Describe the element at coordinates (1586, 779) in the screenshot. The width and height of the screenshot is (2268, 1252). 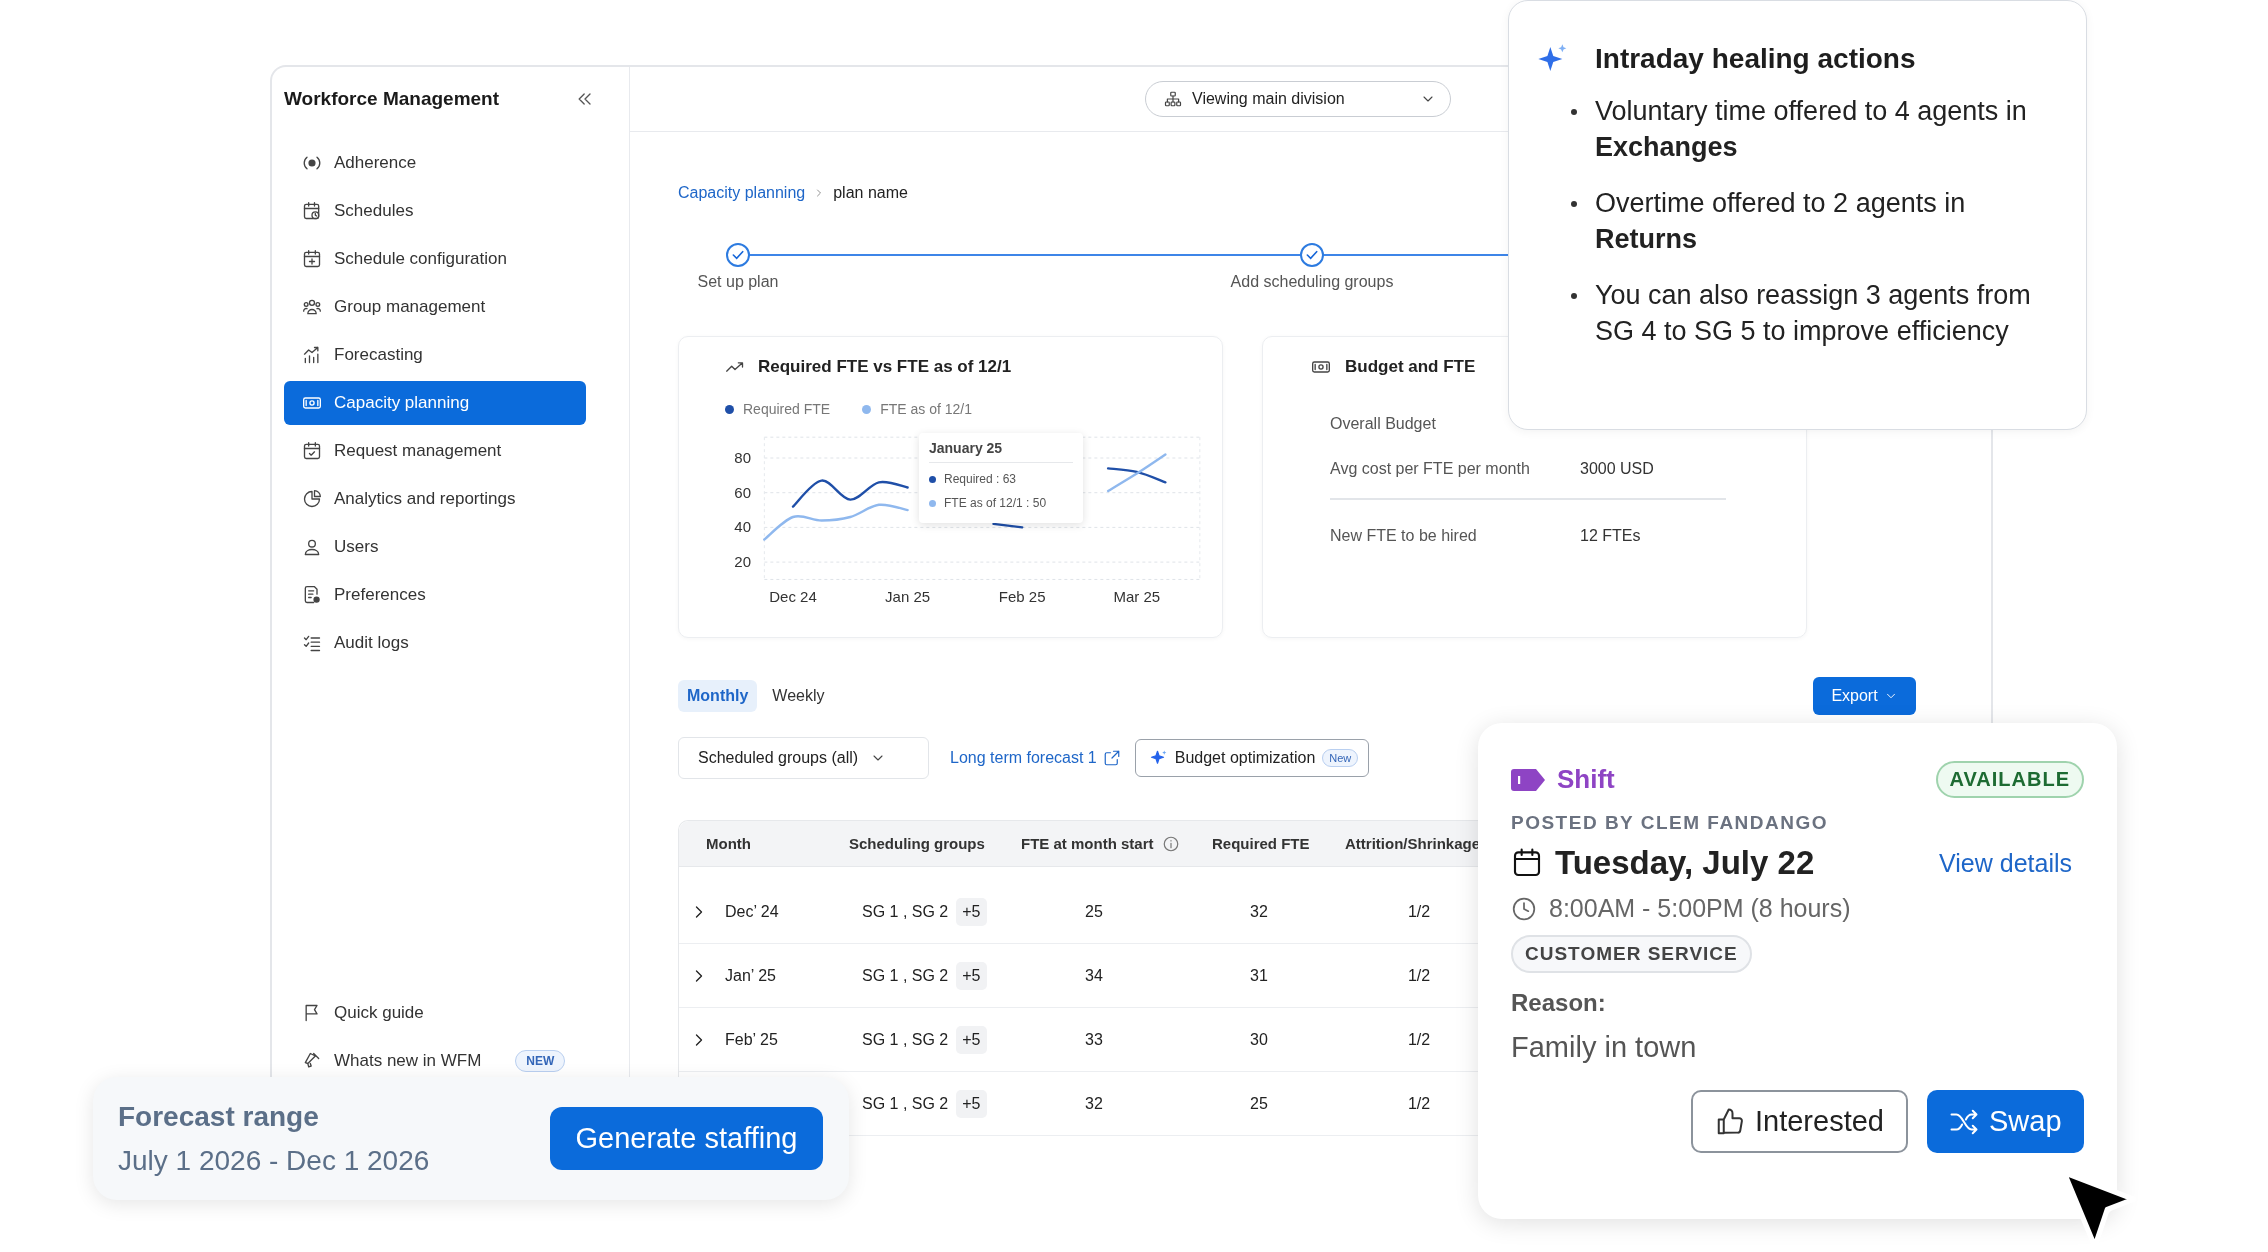
I see `shift-type-label: Shift` at that location.